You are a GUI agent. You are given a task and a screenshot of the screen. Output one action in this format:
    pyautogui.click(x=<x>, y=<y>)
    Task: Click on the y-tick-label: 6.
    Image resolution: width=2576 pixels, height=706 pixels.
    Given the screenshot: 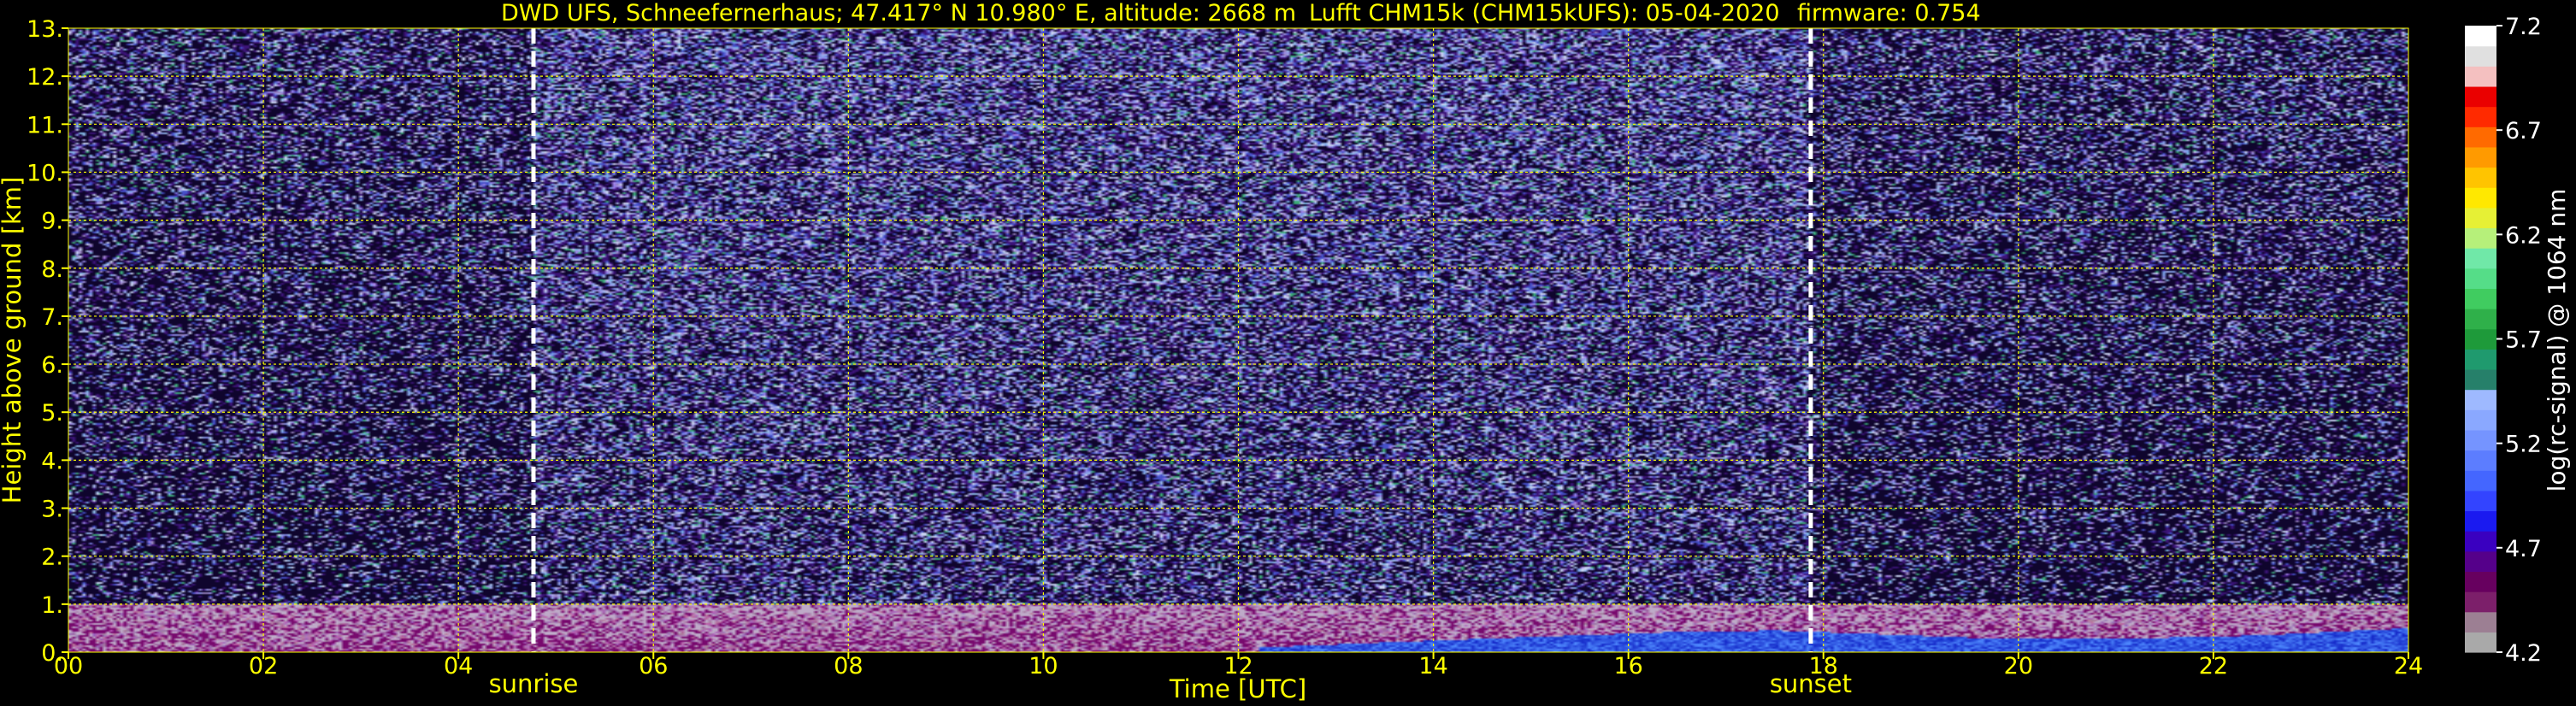 What is the action you would take?
    pyautogui.click(x=52, y=365)
    